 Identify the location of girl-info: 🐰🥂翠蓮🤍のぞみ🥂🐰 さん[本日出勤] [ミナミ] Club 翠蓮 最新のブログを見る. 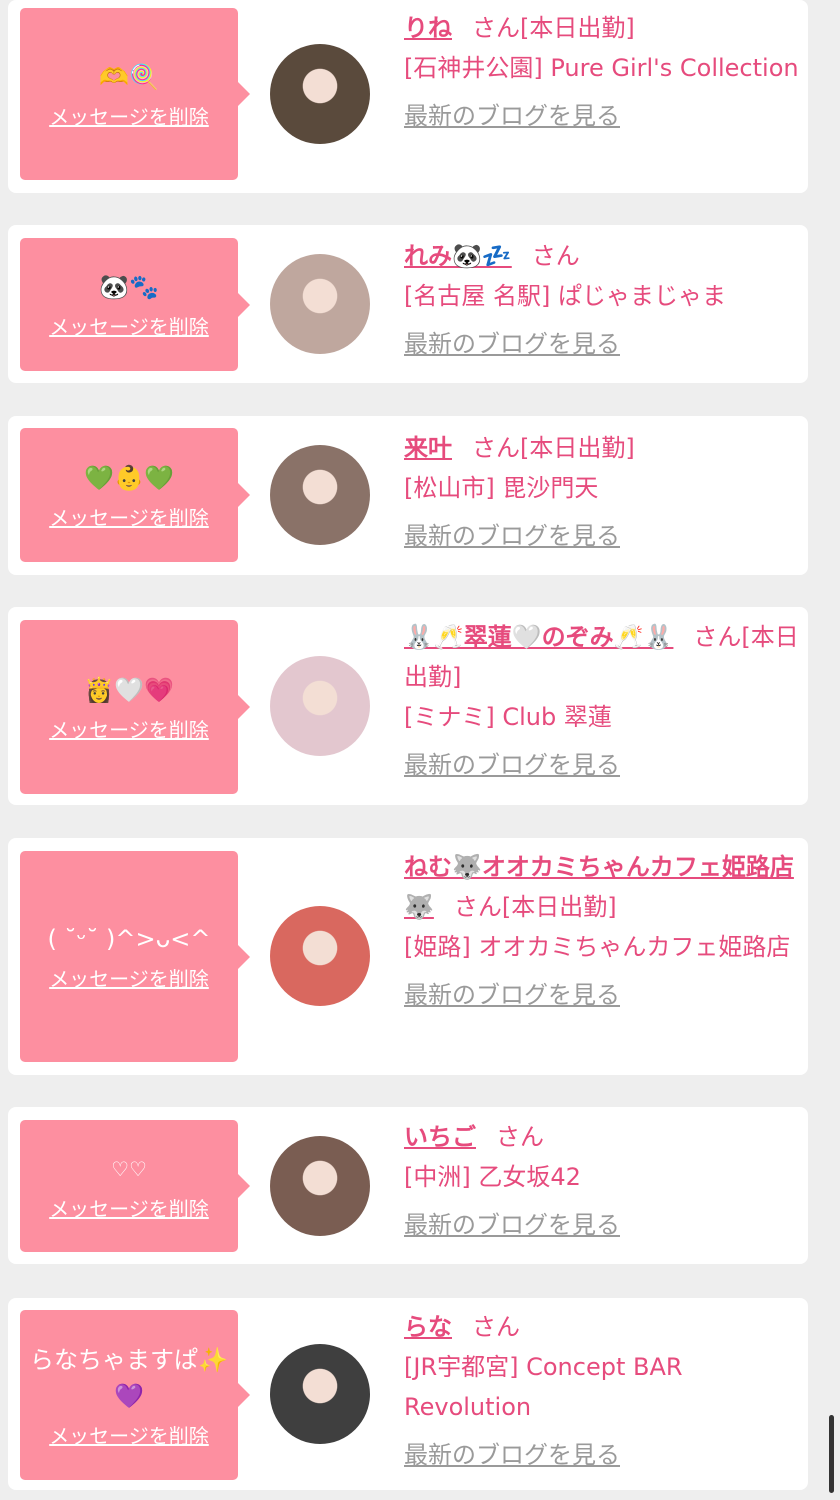
(603, 701).